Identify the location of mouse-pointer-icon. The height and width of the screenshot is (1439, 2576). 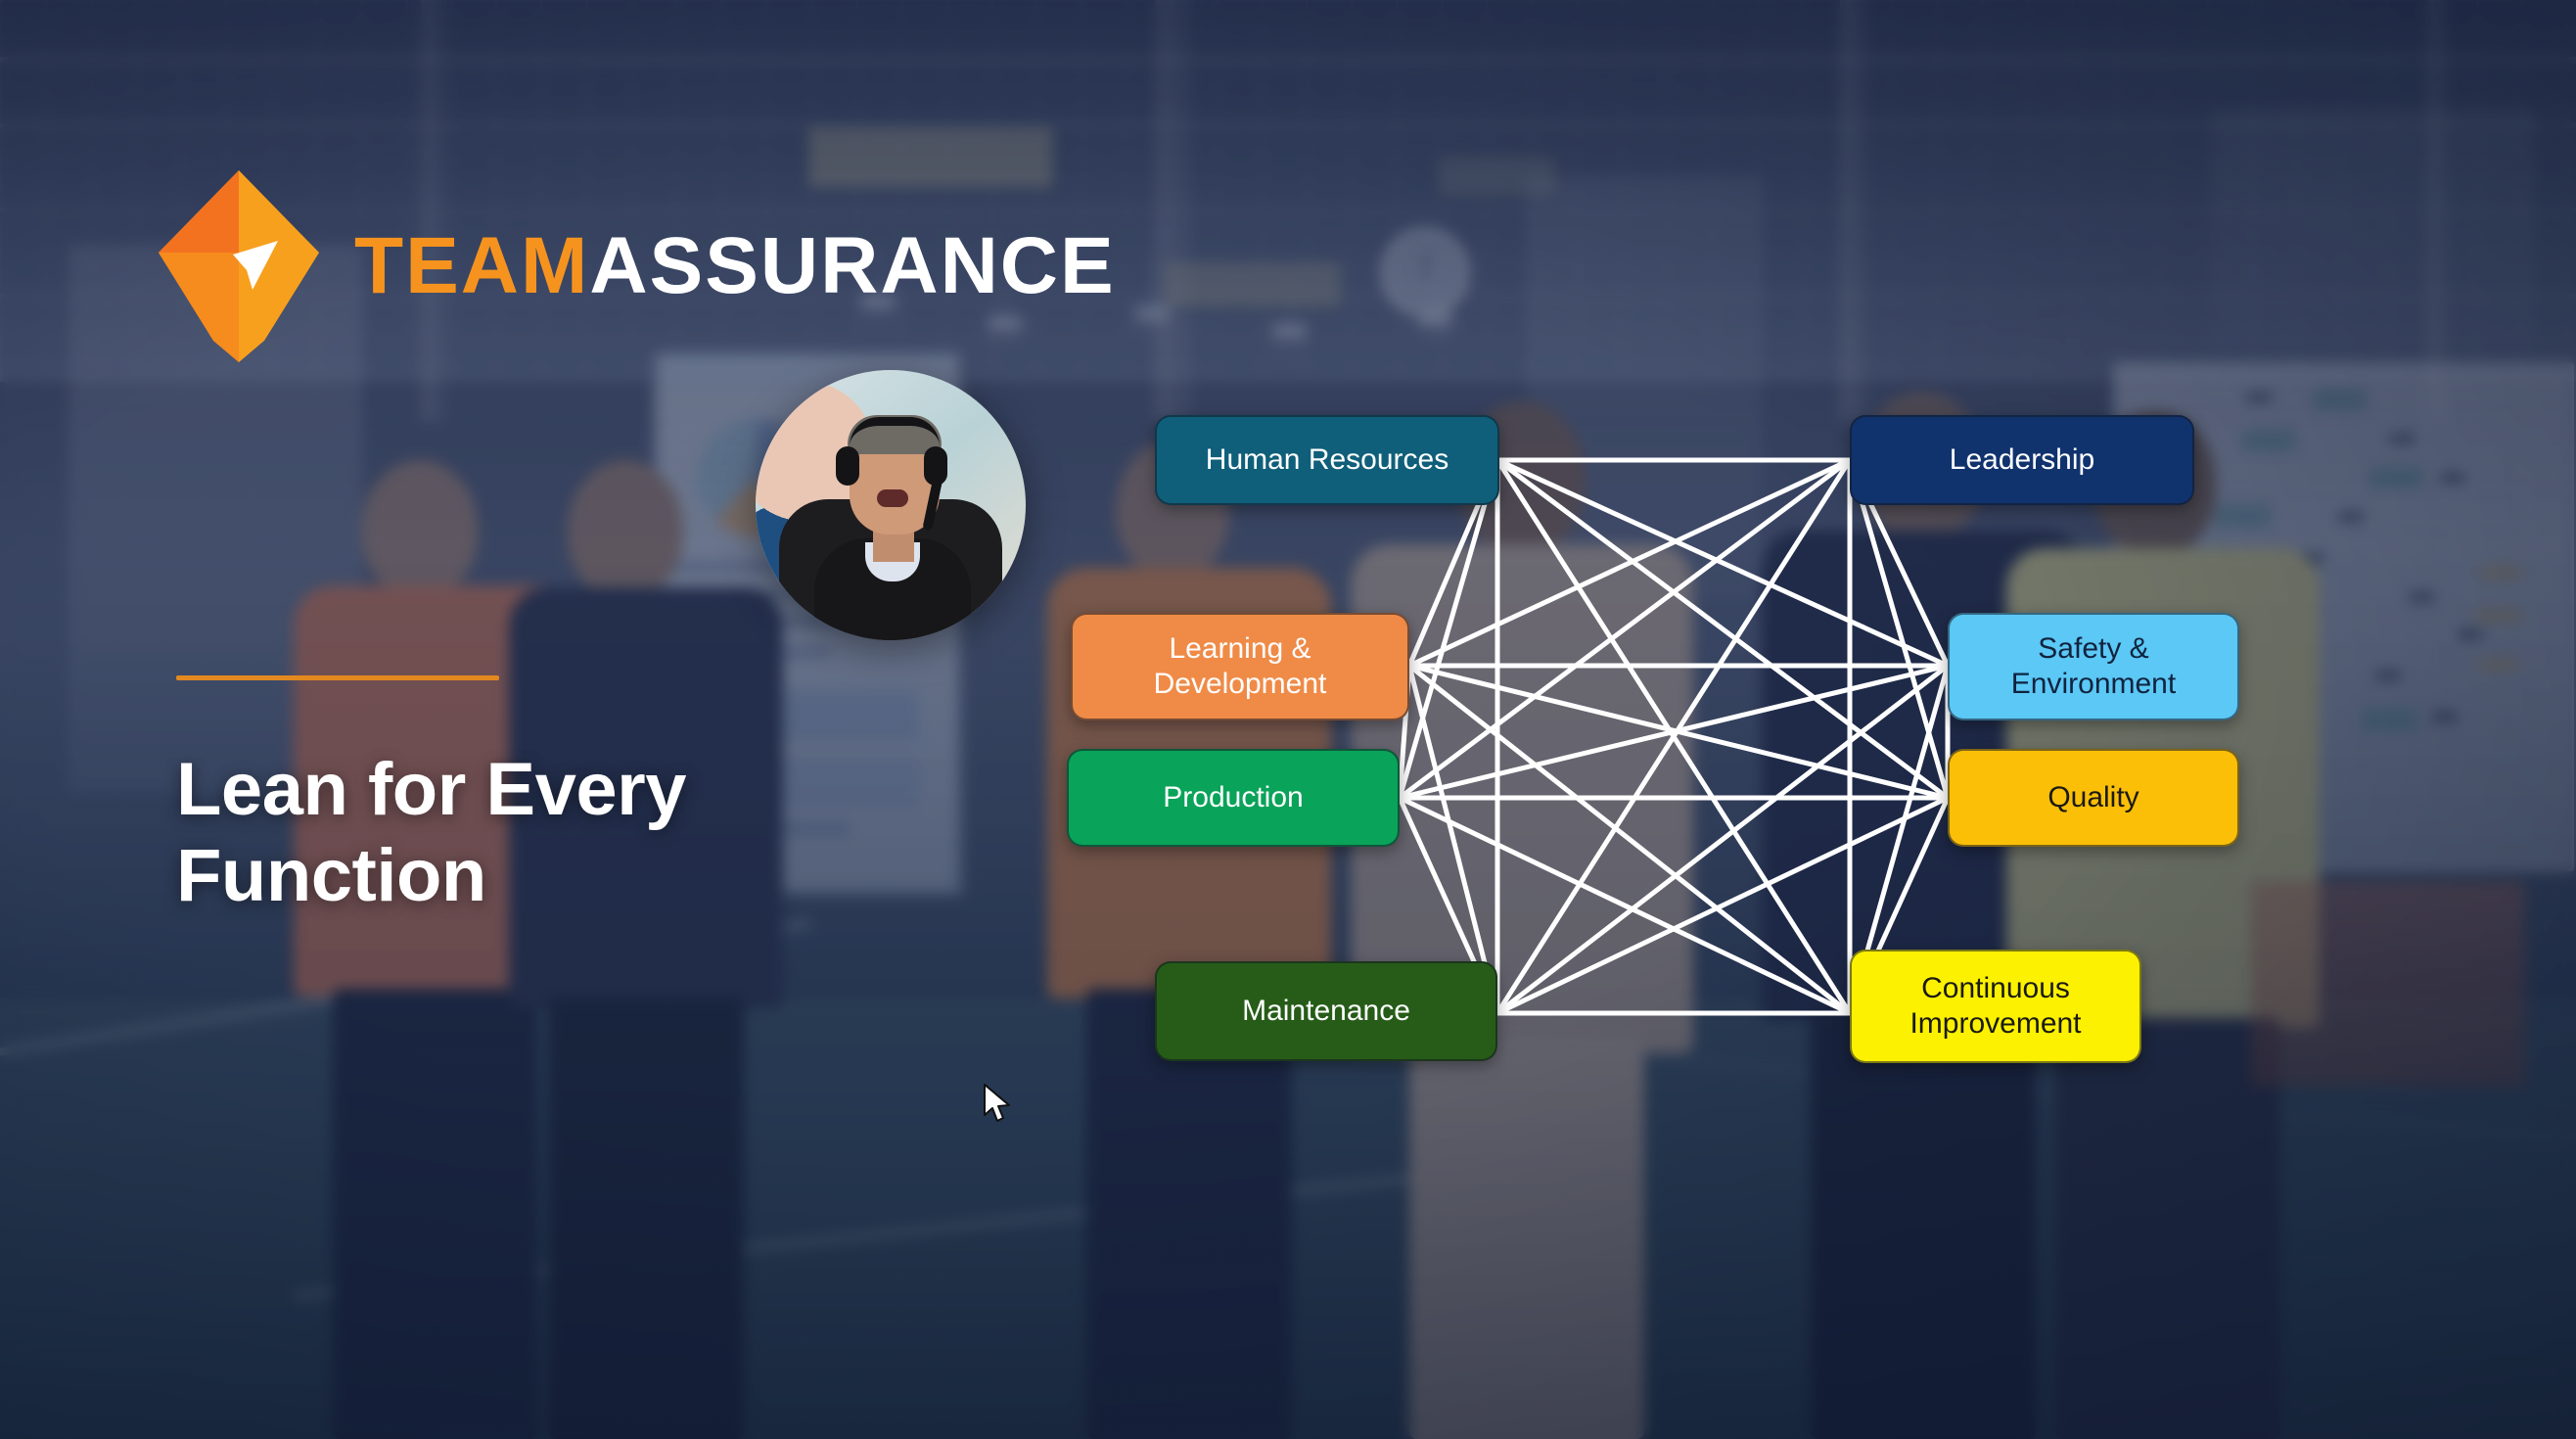
(997, 1103).